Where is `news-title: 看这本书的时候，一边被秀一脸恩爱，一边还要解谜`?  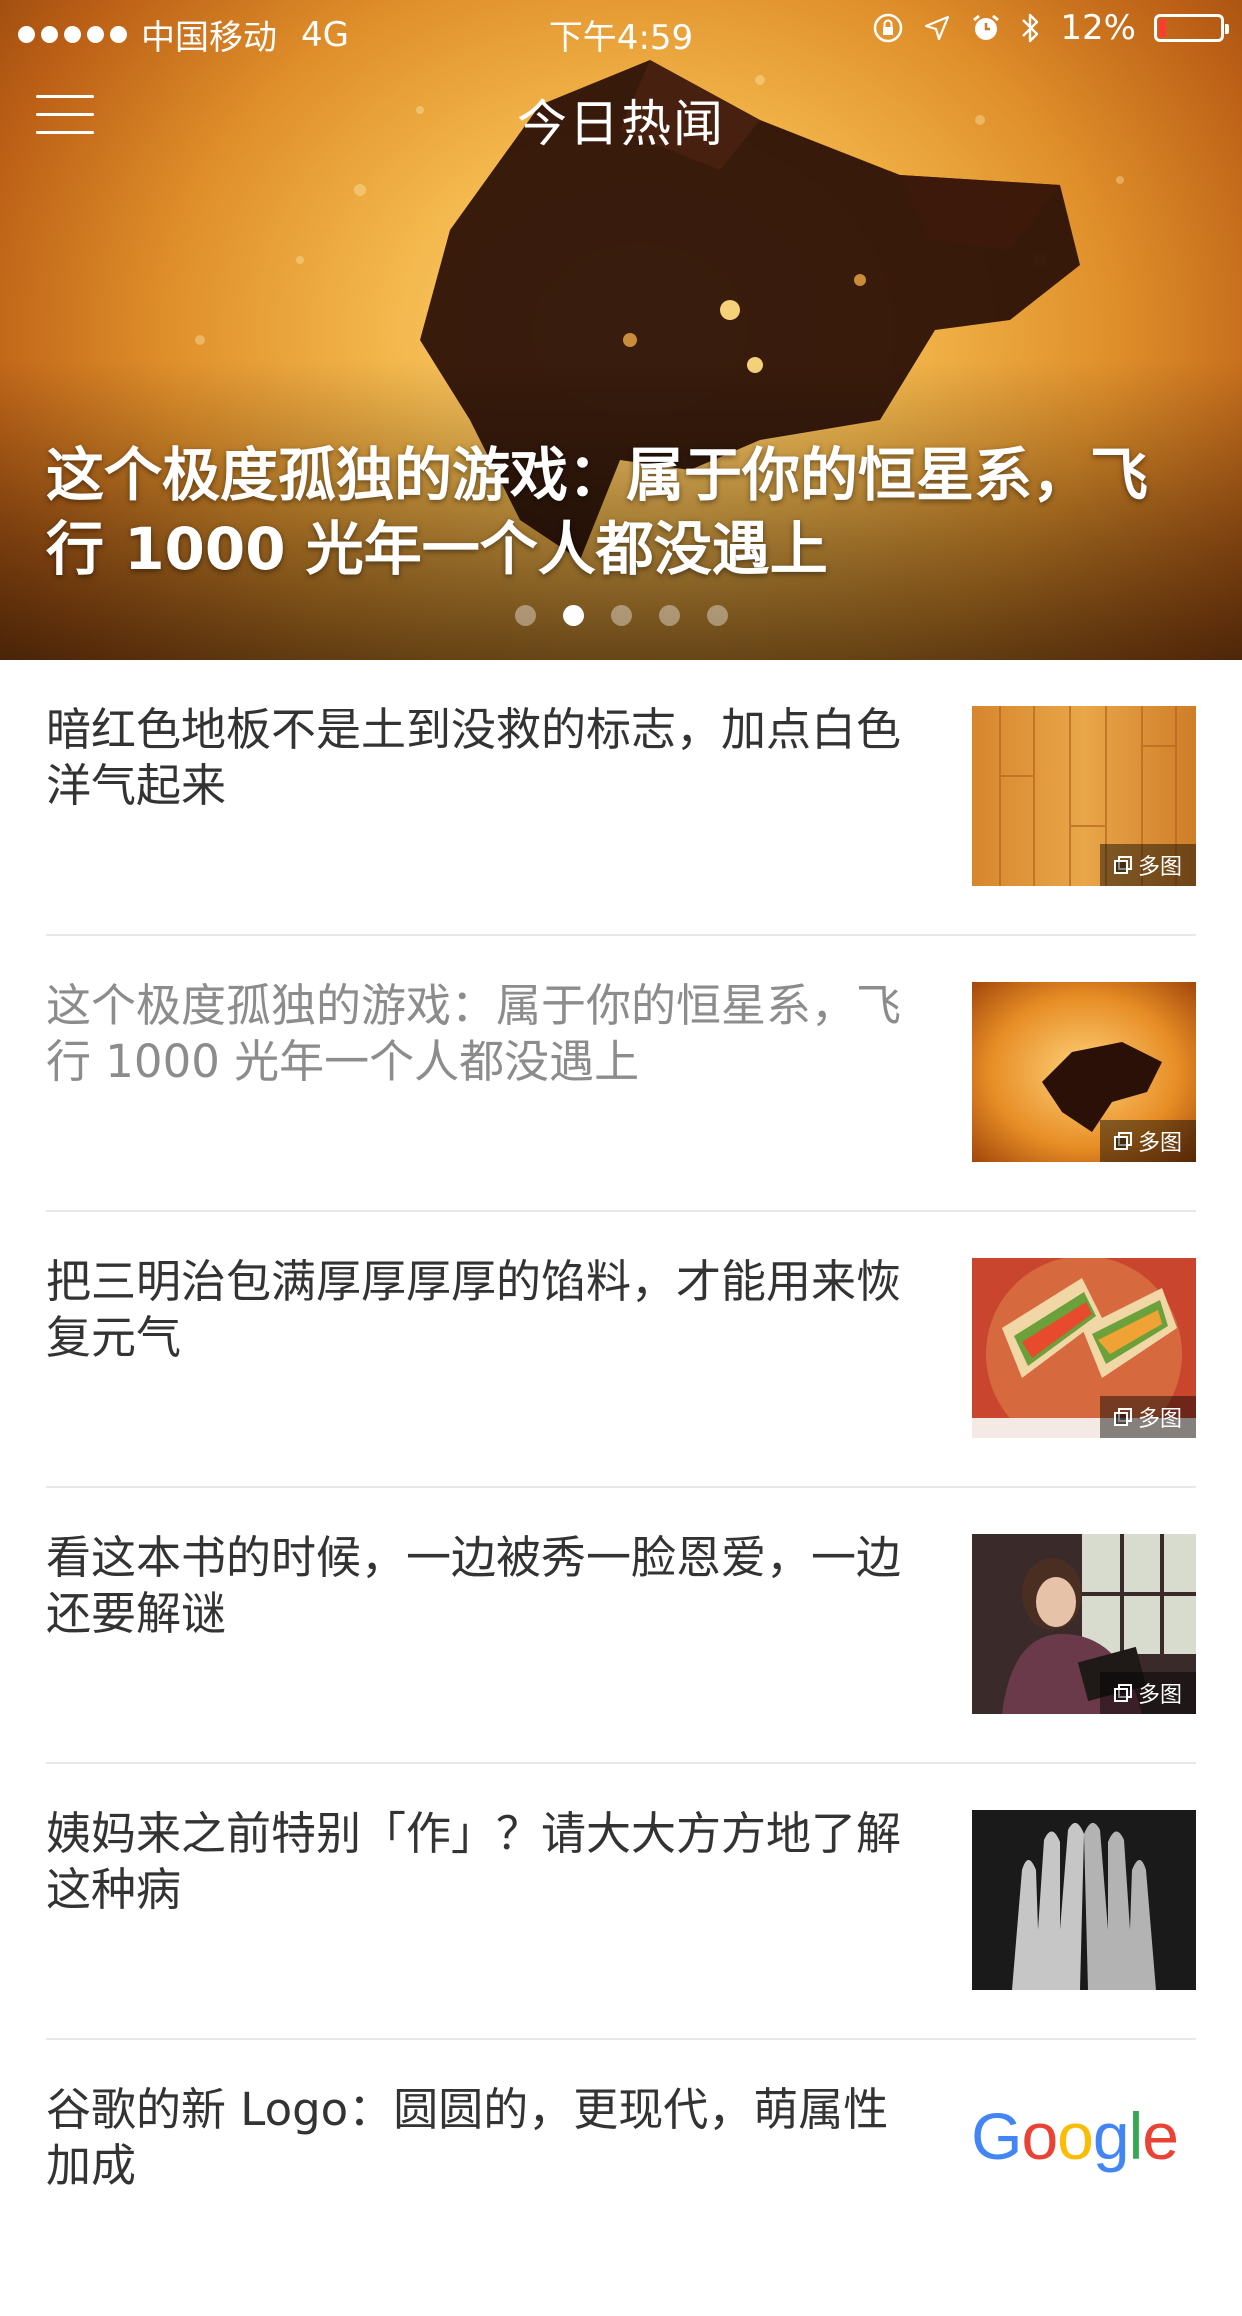 news-title: 看这本书的时候，一边被秀一脸恩爱，一边还要解谜 is located at coordinates (474, 1585).